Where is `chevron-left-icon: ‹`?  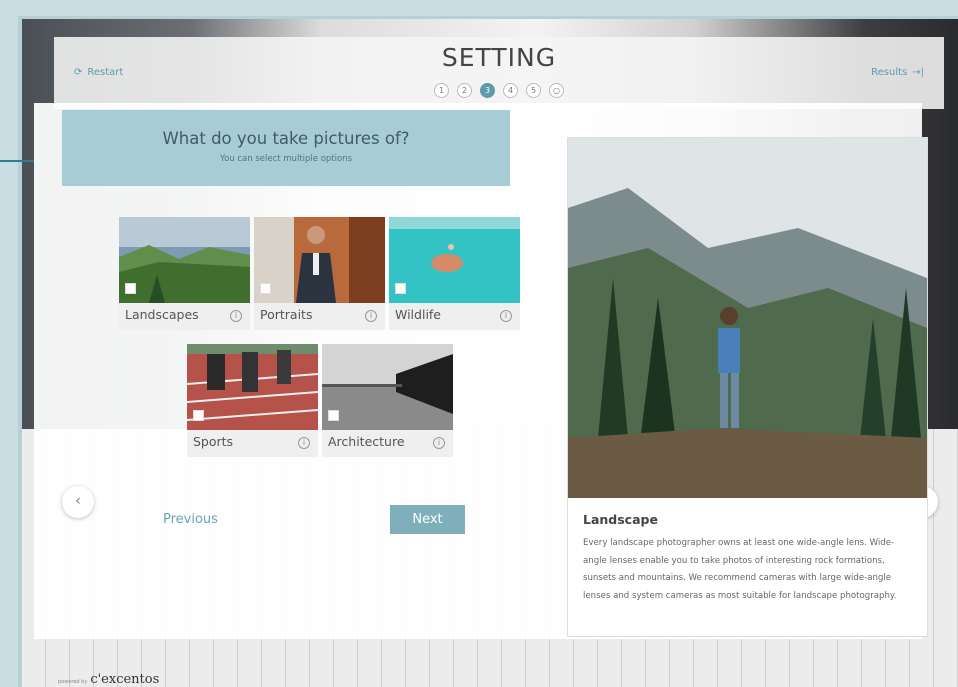
chevron-left-icon: ‹ is located at coordinates (78, 501).